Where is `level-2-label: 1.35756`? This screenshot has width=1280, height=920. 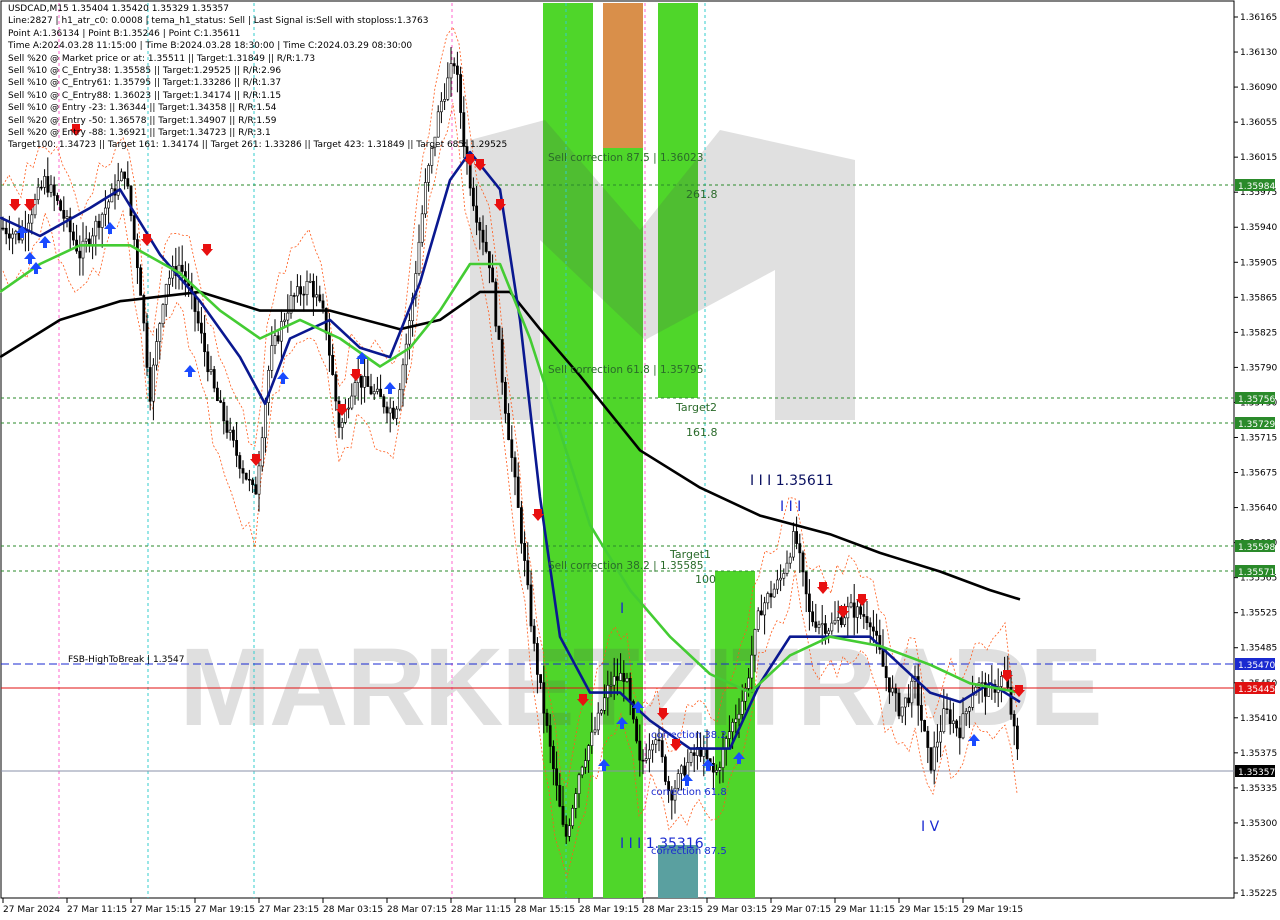 level-2-label: 1.35756 is located at coordinates (1256, 400).